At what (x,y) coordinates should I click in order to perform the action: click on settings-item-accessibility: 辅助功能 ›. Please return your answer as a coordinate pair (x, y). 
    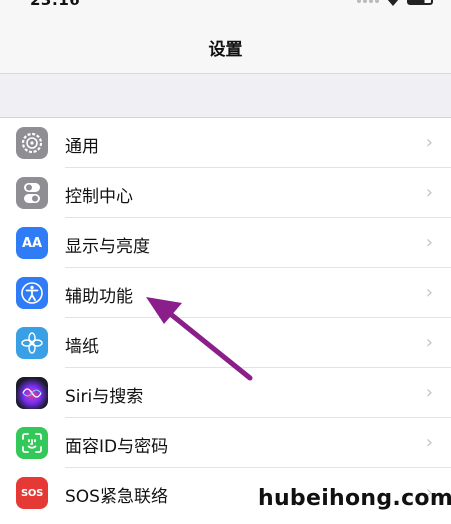
    Looking at the image, I should click on (225, 293).